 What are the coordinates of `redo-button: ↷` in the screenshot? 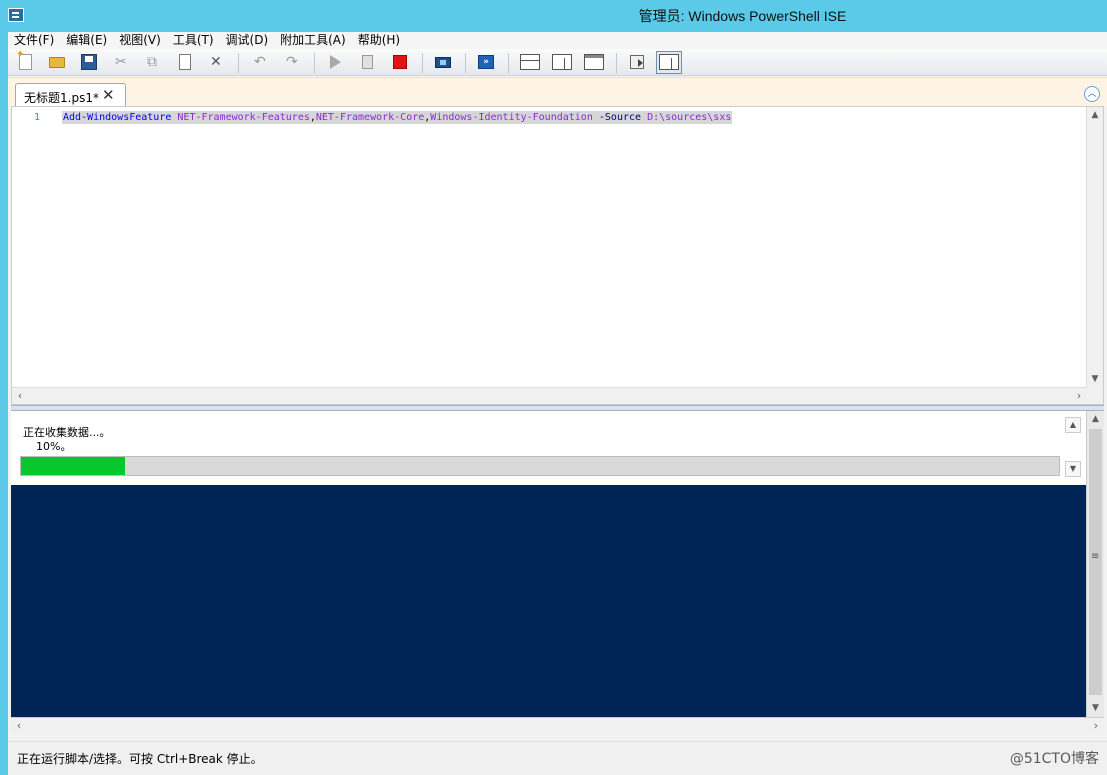 It's located at (292, 62).